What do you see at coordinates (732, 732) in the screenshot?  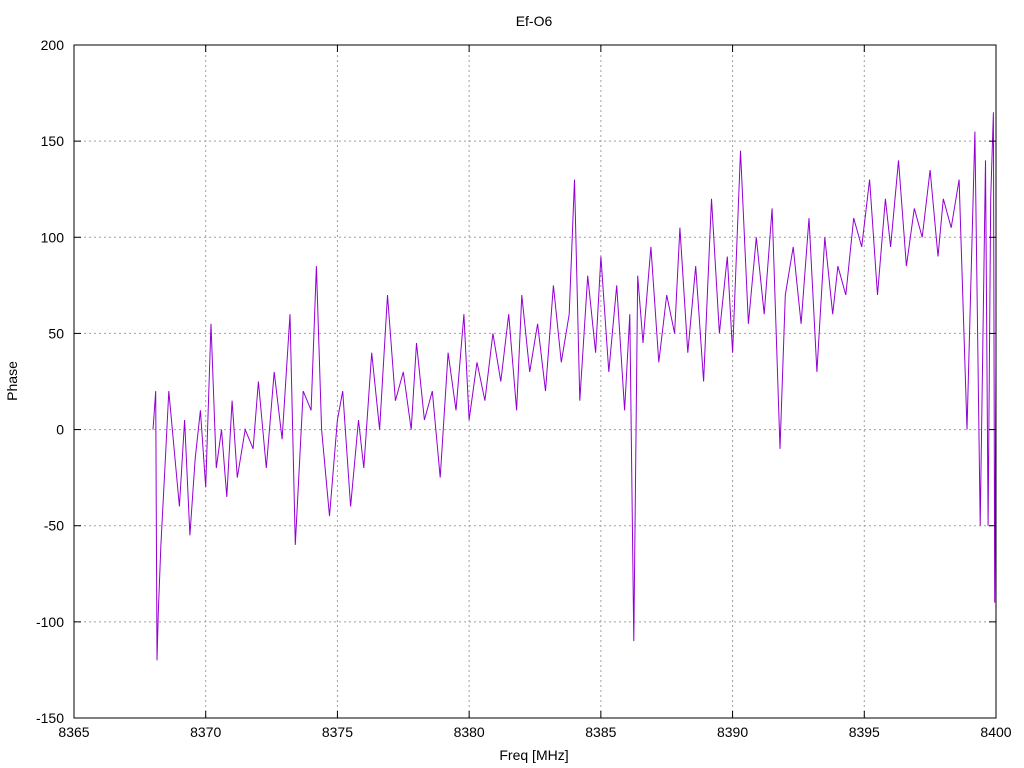 I see `x-tick-label: 8390` at bounding box center [732, 732].